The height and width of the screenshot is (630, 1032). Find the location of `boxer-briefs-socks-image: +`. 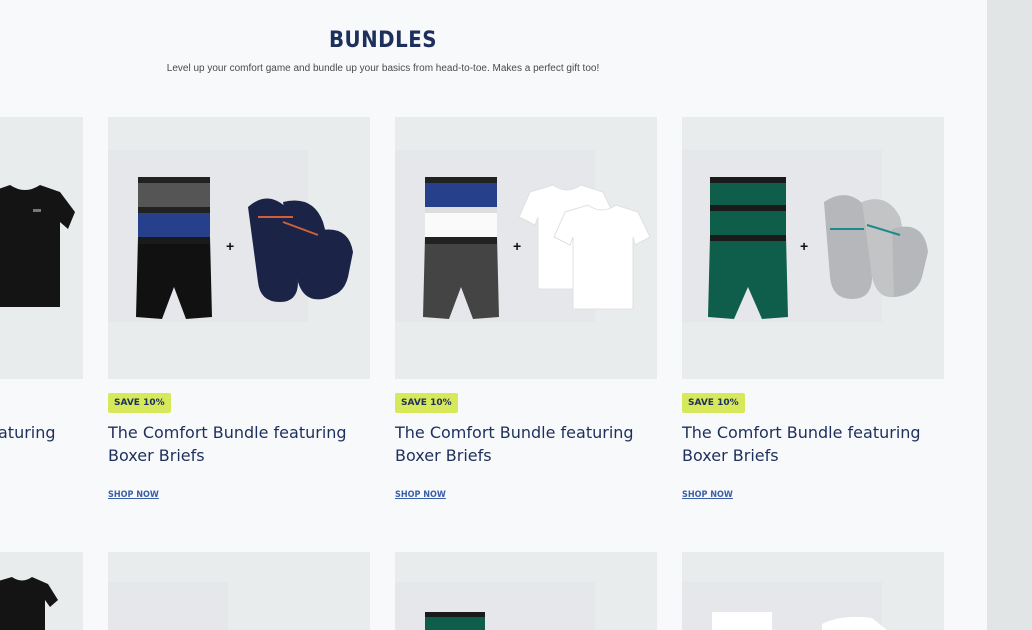

boxer-briefs-socks-image: + is located at coordinates (244, 248).